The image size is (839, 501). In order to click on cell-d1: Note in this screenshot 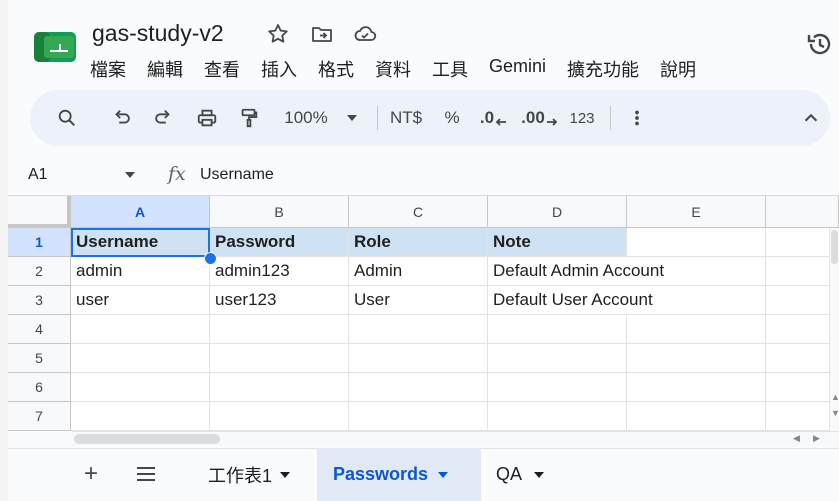, I will do `click(557, 242)`.